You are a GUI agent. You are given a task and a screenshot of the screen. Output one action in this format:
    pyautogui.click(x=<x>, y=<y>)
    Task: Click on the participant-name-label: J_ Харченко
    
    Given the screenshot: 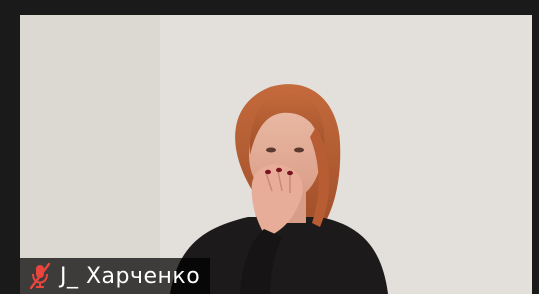 What is the action you would take?
    pyautogui.click(x=130, y=276)
    